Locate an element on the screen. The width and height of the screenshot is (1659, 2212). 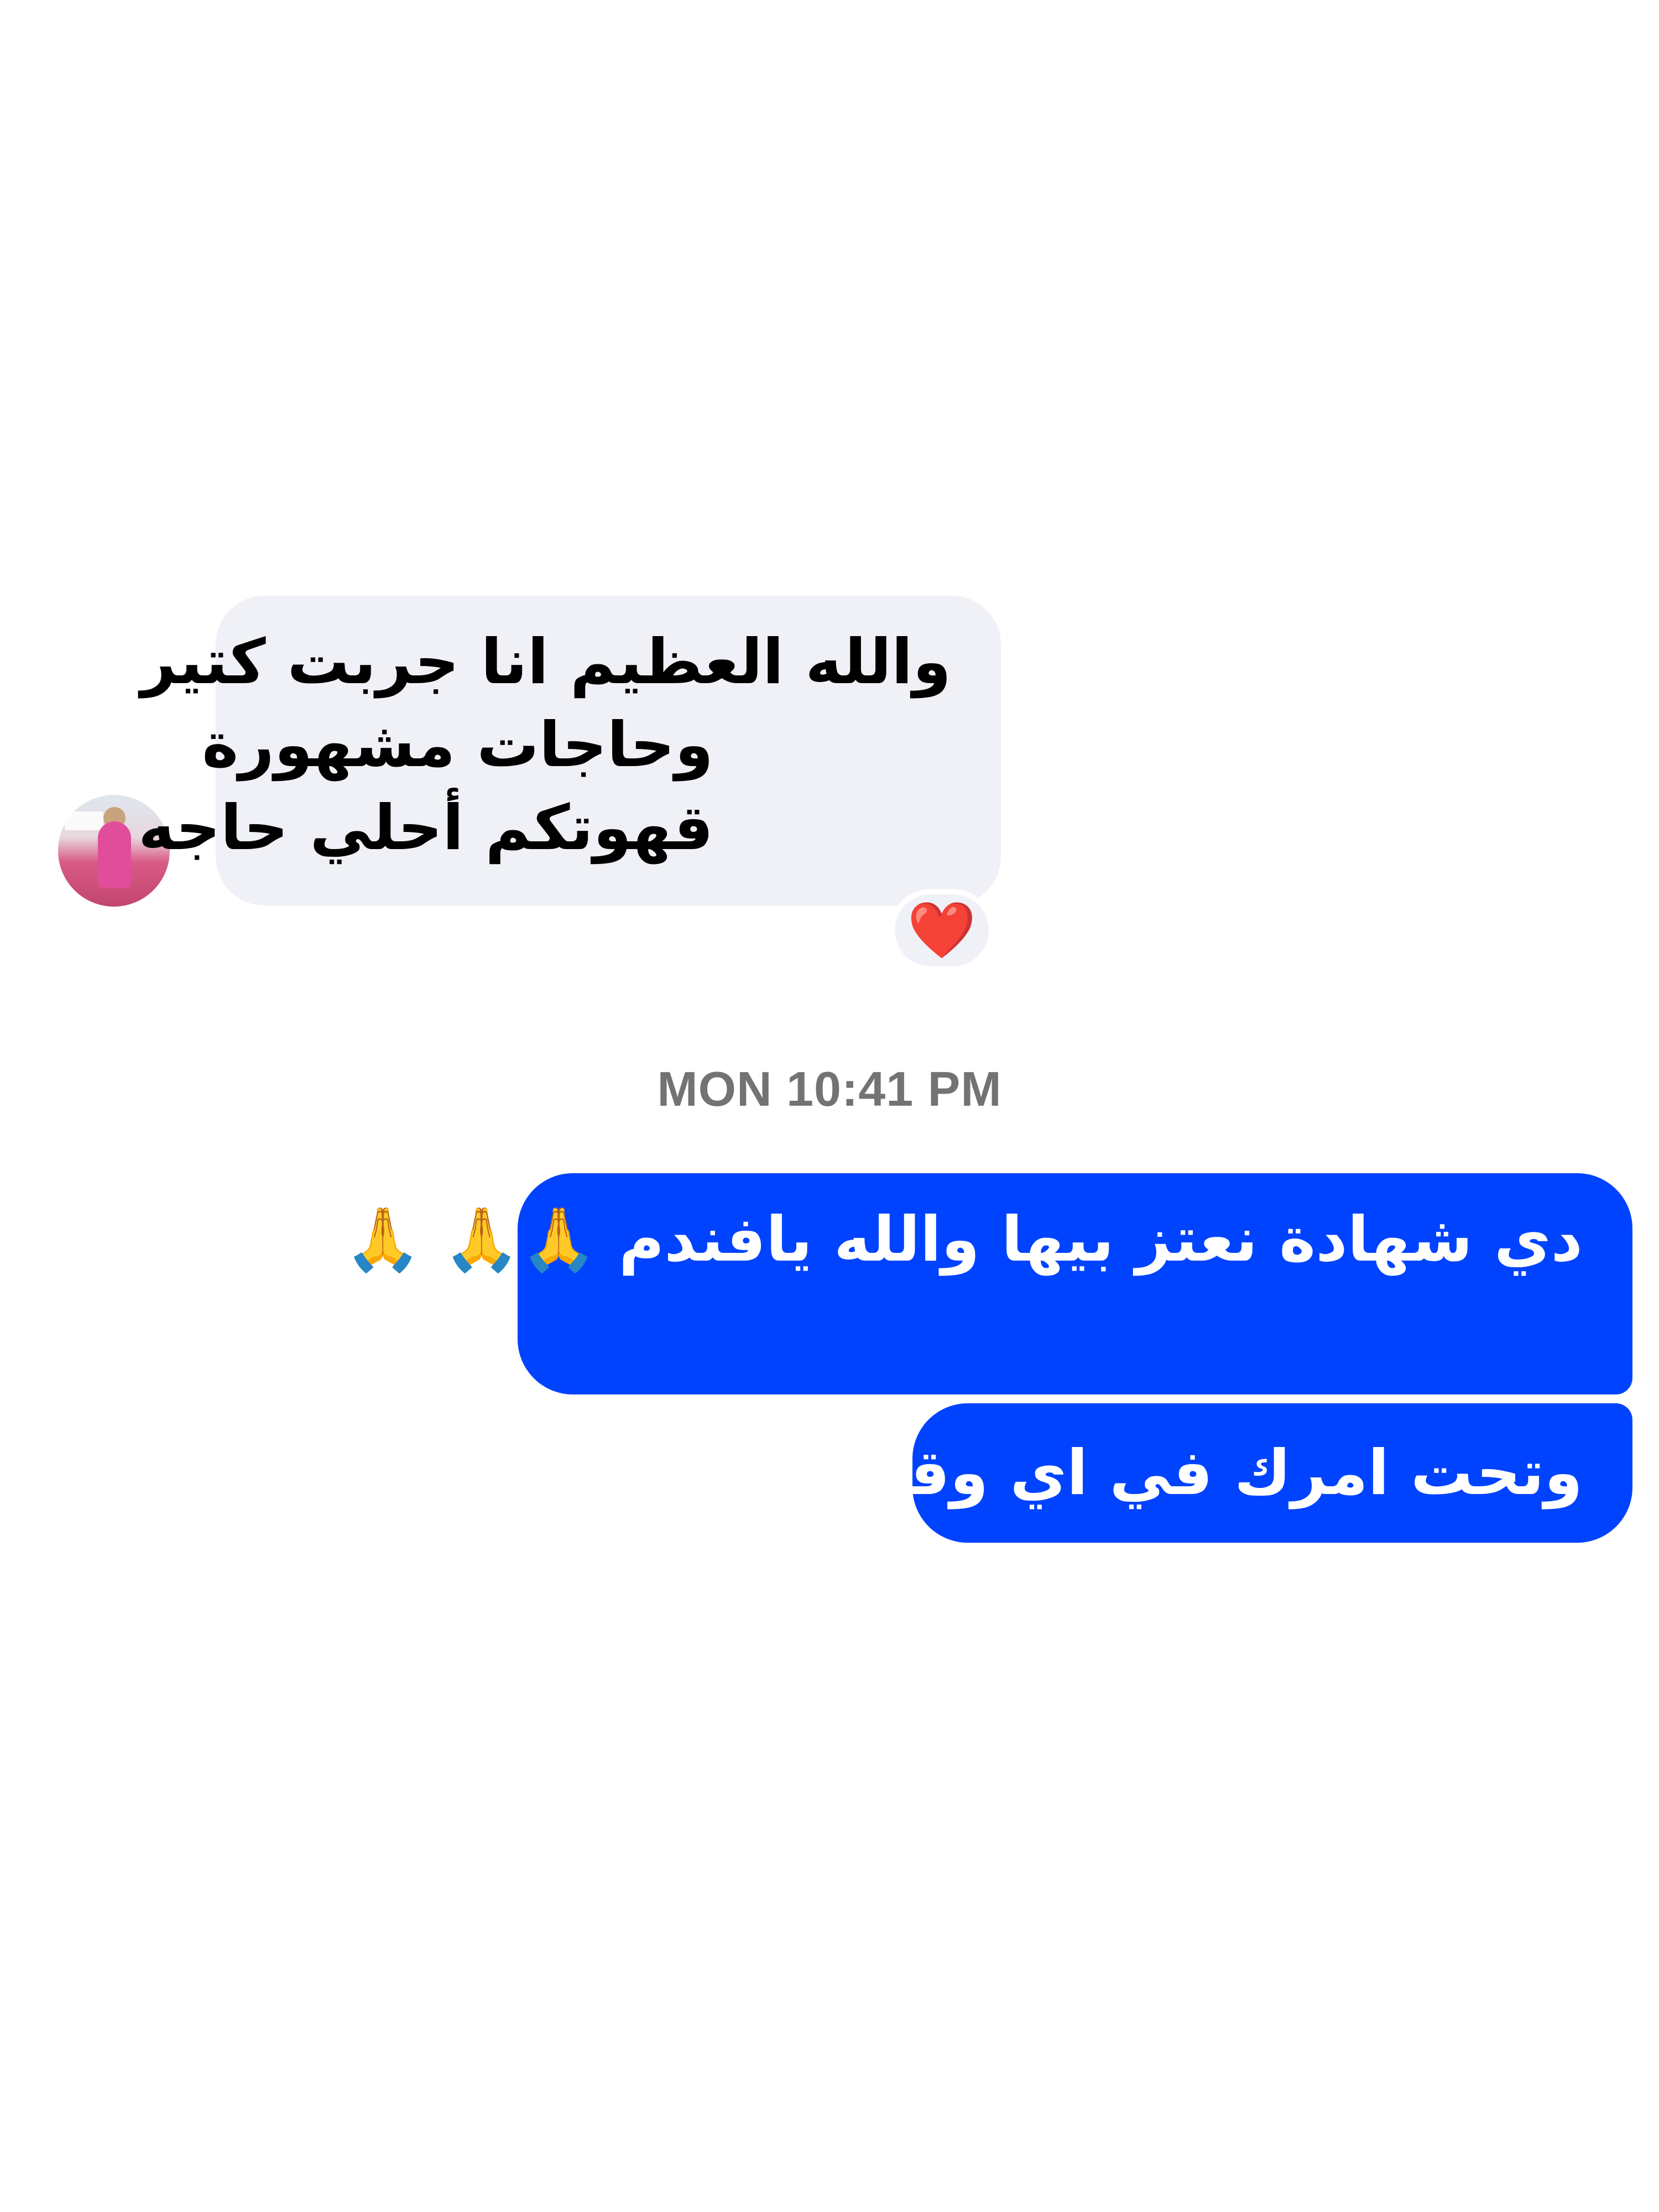
heart-reaction-icon: ❤️ is located at coordinates (941, 930).